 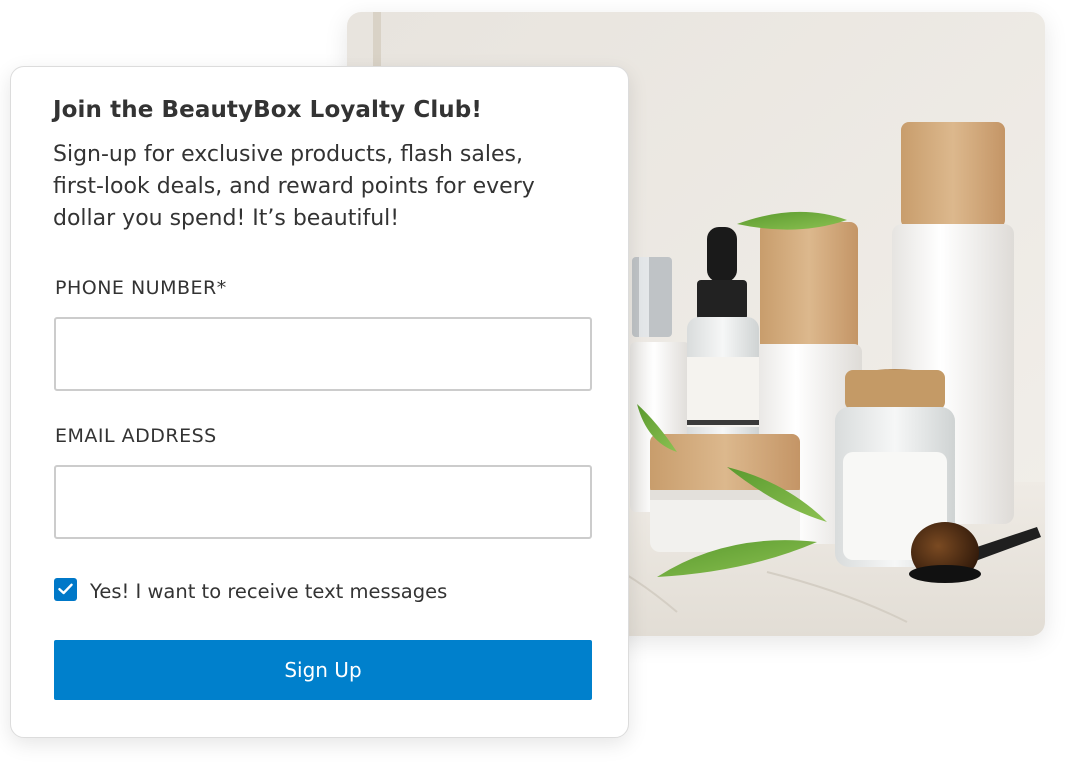 What do you see at coordinates (141, 288) in the screenshot?
I see `phone-number-label: PHONE NUMBER*` at bounding box center [141, 288].